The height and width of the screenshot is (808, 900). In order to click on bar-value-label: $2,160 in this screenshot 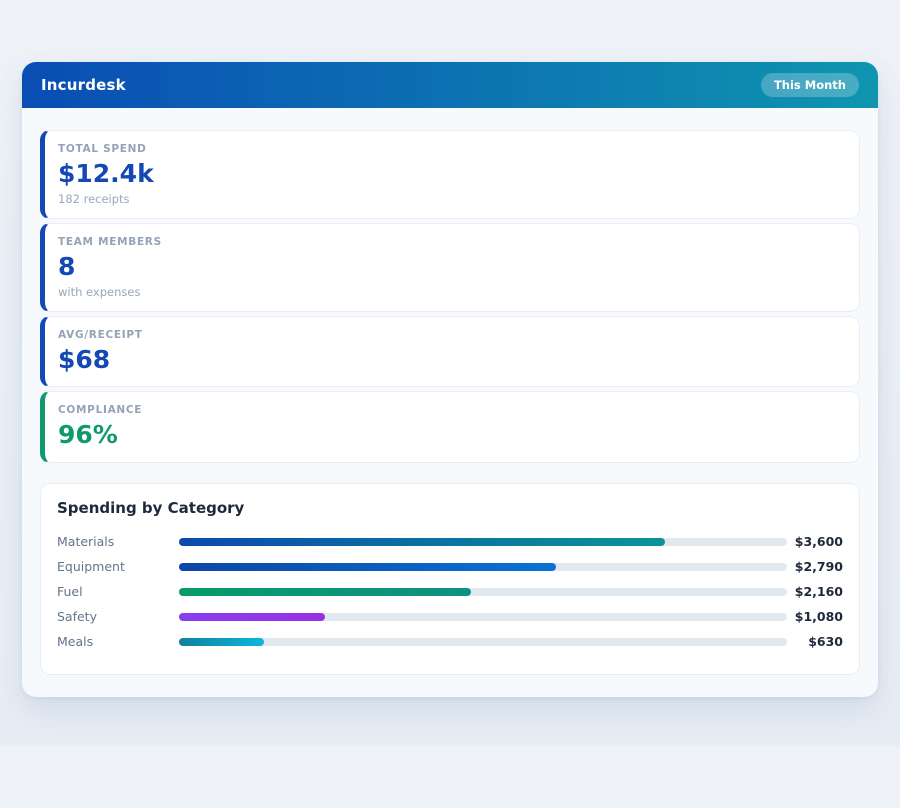, I will do `click(818, 591)`.